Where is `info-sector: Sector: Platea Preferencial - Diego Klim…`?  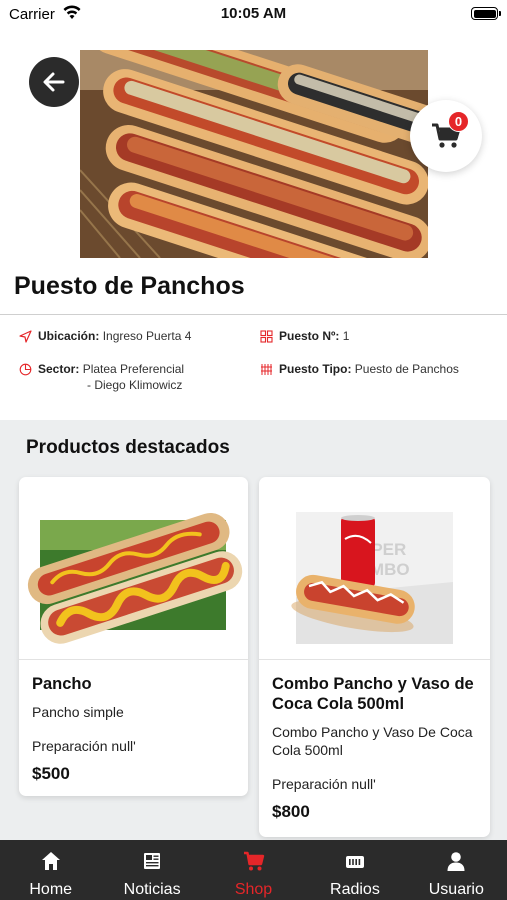
info-sector: Sector: Platea Preferencial - Diego Klim… is located at coordinates (101, 377).